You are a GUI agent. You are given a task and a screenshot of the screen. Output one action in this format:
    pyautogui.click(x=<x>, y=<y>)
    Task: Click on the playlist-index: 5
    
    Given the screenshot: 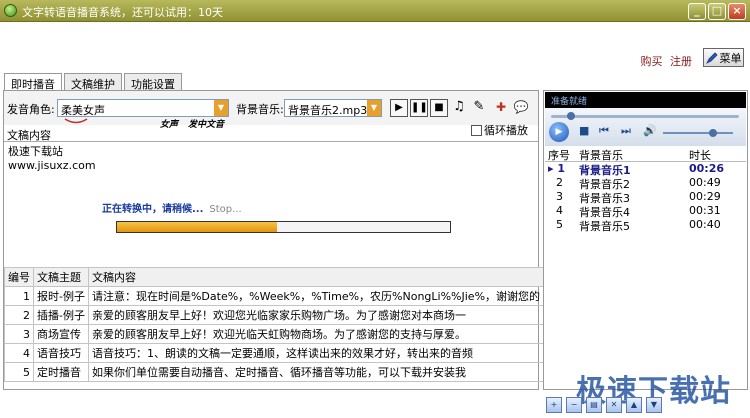 What is the action you would take?
    pyautogui.click(x=559, y=224)
    